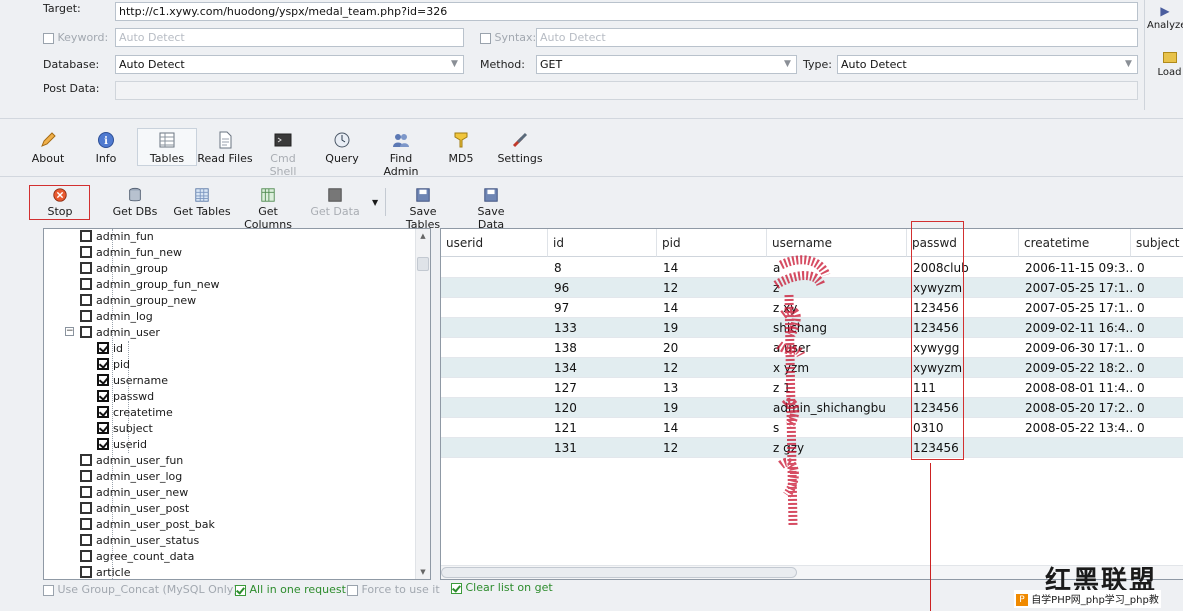 This screenshot has height=611, width=1183. I want to click on column-header-username: username, so click(837, 243).